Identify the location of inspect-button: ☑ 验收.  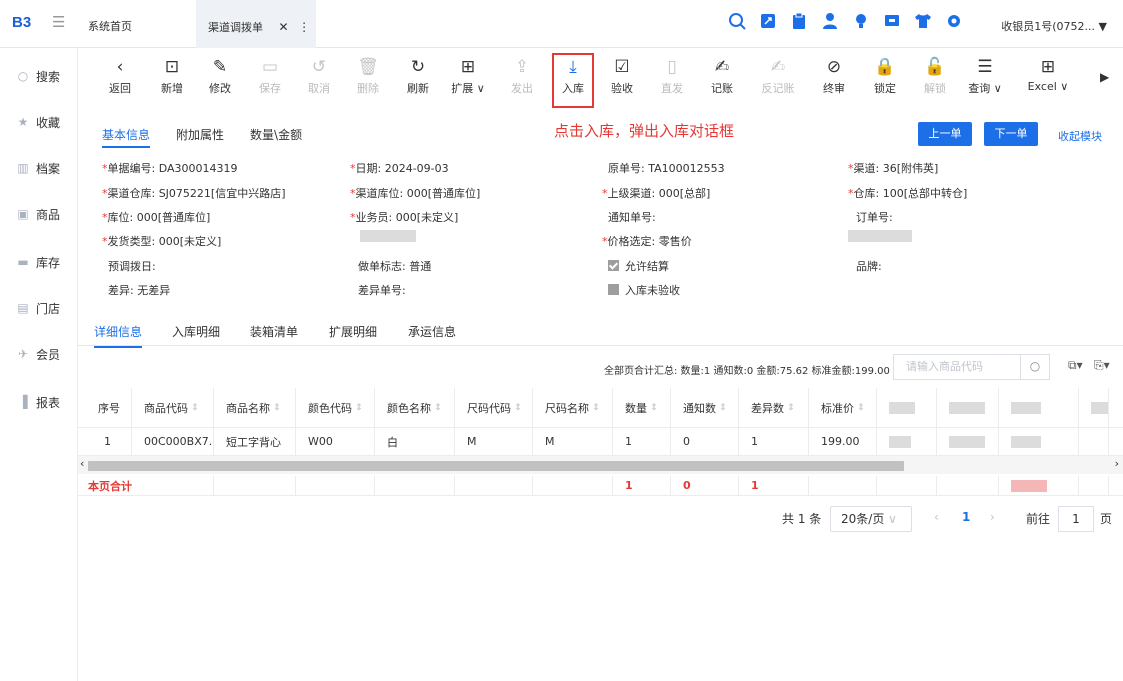
(622, 79).